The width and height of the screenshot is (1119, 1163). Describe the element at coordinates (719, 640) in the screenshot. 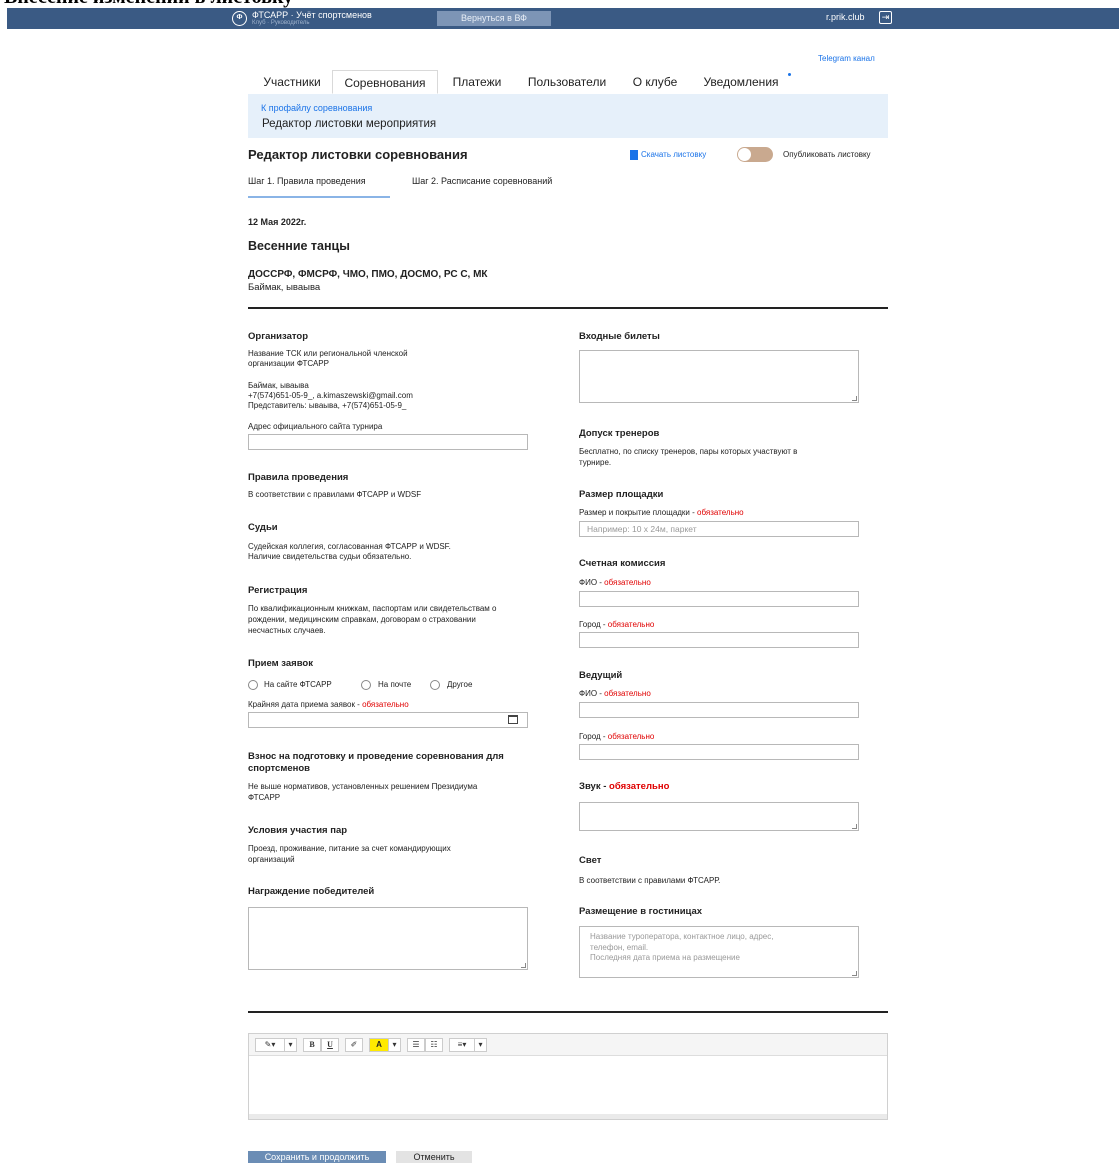

I see `counting-city-input` at that location.